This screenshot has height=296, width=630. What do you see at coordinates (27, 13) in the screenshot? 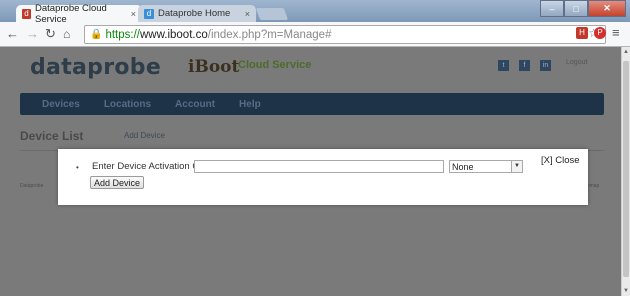
I see `dataprobe-favicon-icon: d` at bounding box center [27, 13].